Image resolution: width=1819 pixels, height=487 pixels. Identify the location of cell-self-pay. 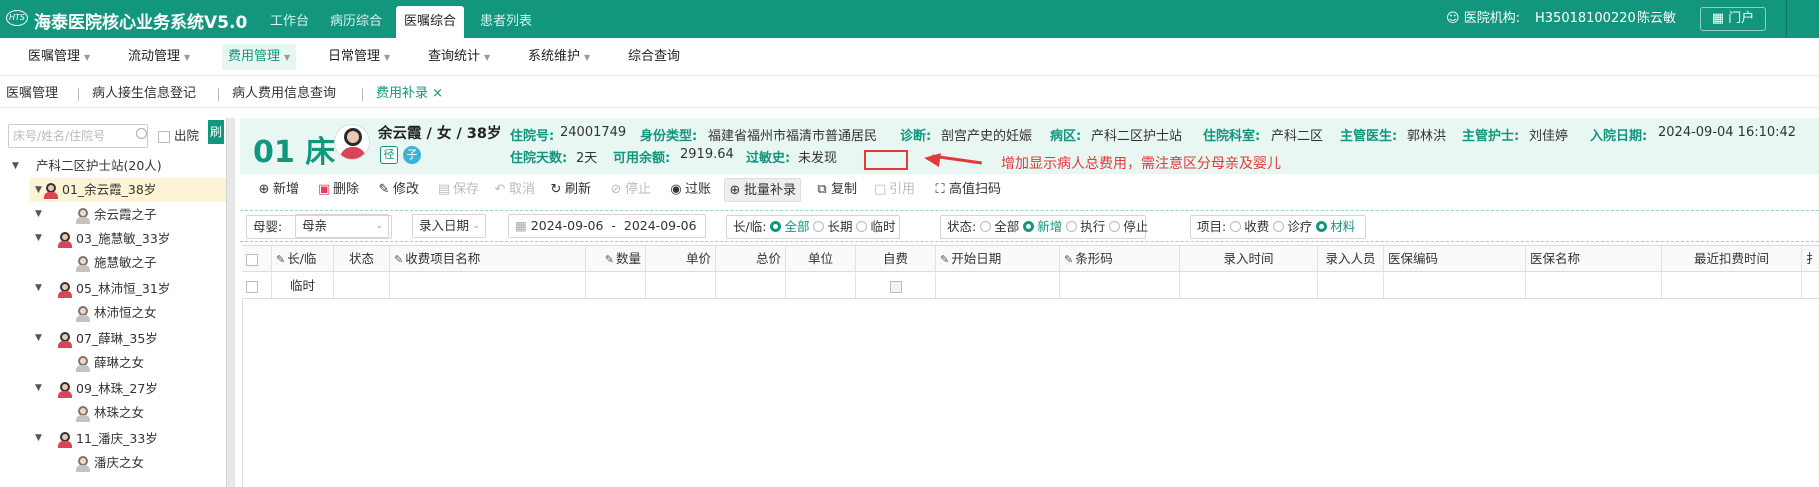
(896, 286).